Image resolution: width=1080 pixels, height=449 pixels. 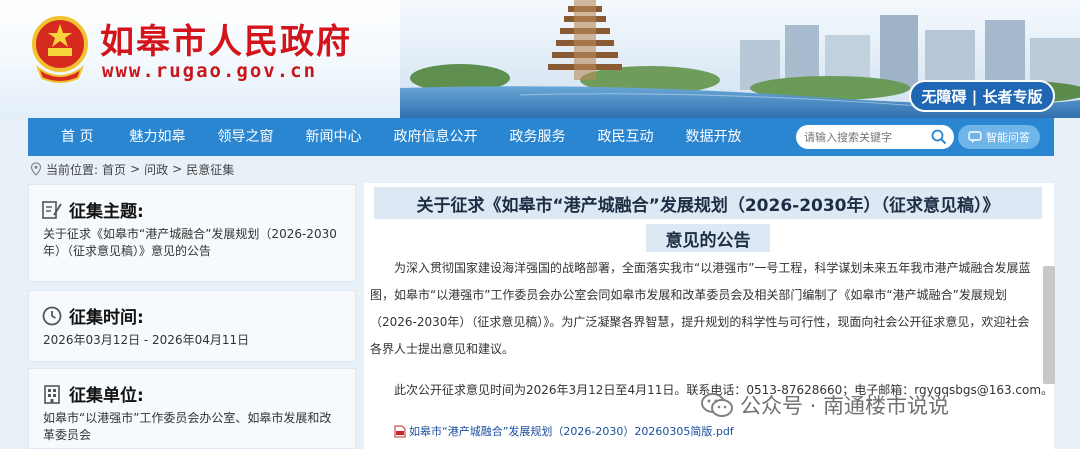 I want to click on wechat-icon, so click(x=717, y=405).